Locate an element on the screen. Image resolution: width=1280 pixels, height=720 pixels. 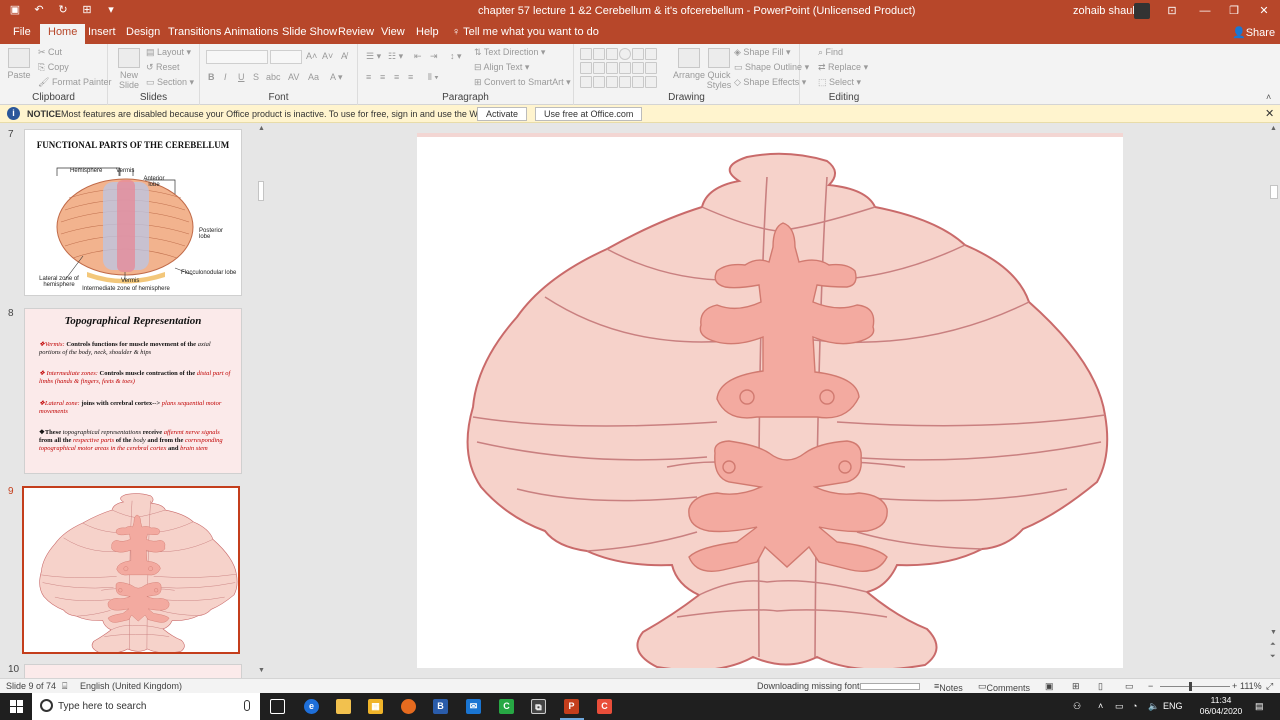
change-case-icon: Aa is located at coordinates (313, 77).